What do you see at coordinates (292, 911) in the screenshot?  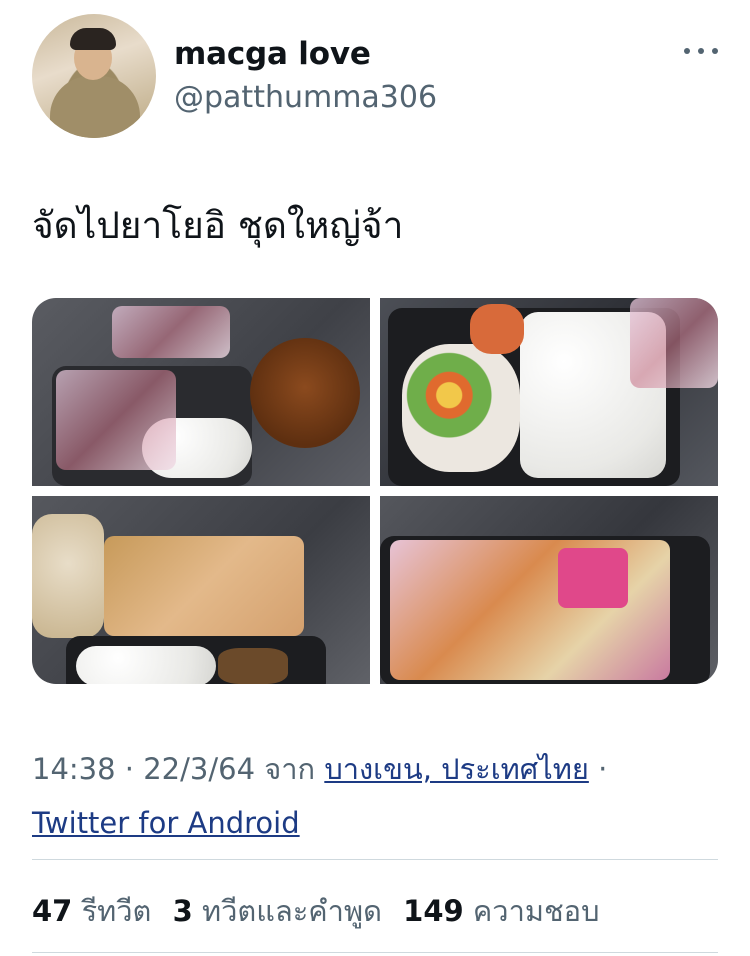 I see `quotes-label: ทวีตและคำพูด` at bounding box center [292, 911].